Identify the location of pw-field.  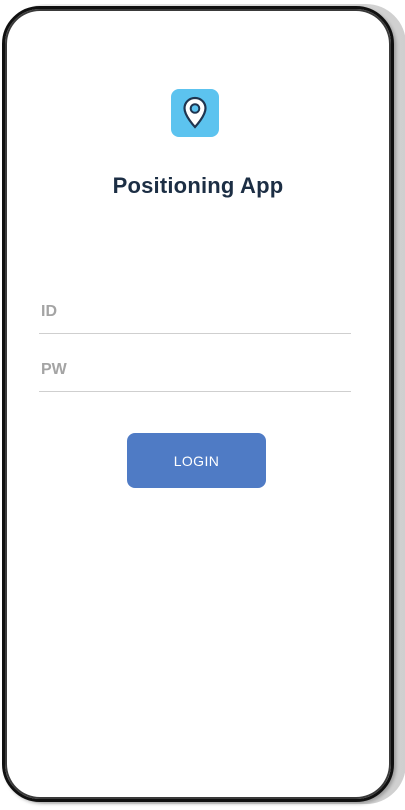
(195, 371).